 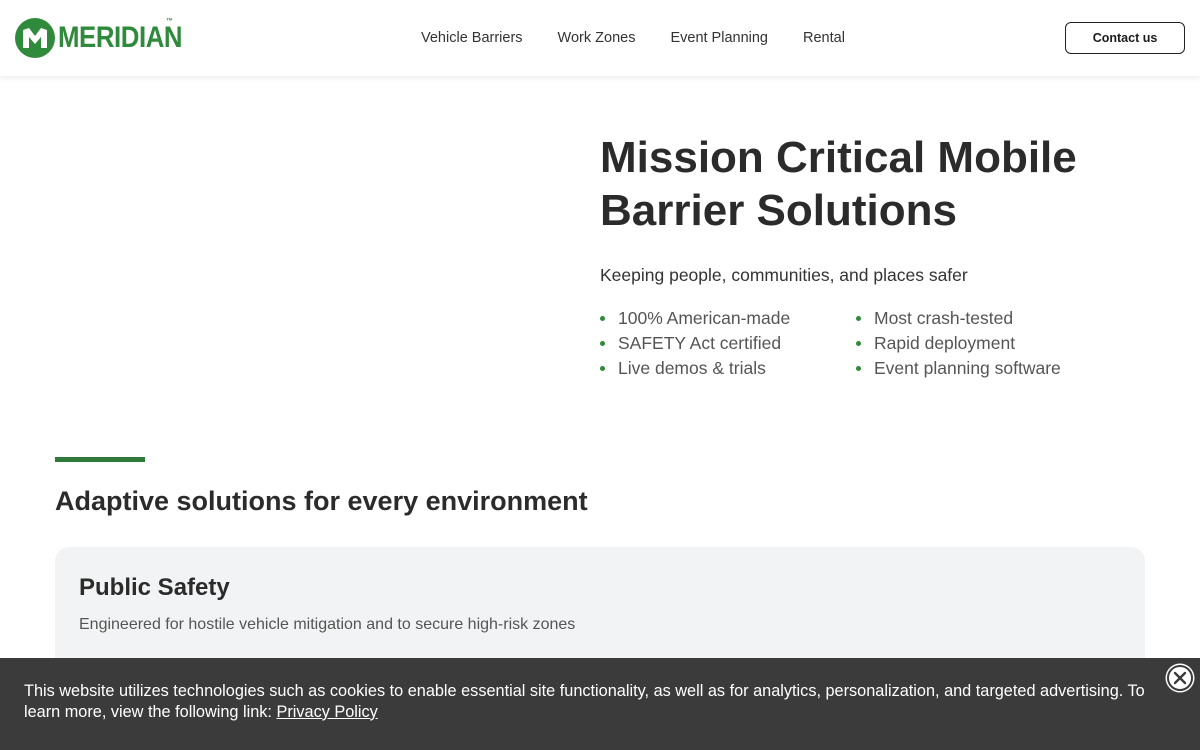 I want to click on hero-title-line-2: Barrier Solutions, so click(x=778, y=210).